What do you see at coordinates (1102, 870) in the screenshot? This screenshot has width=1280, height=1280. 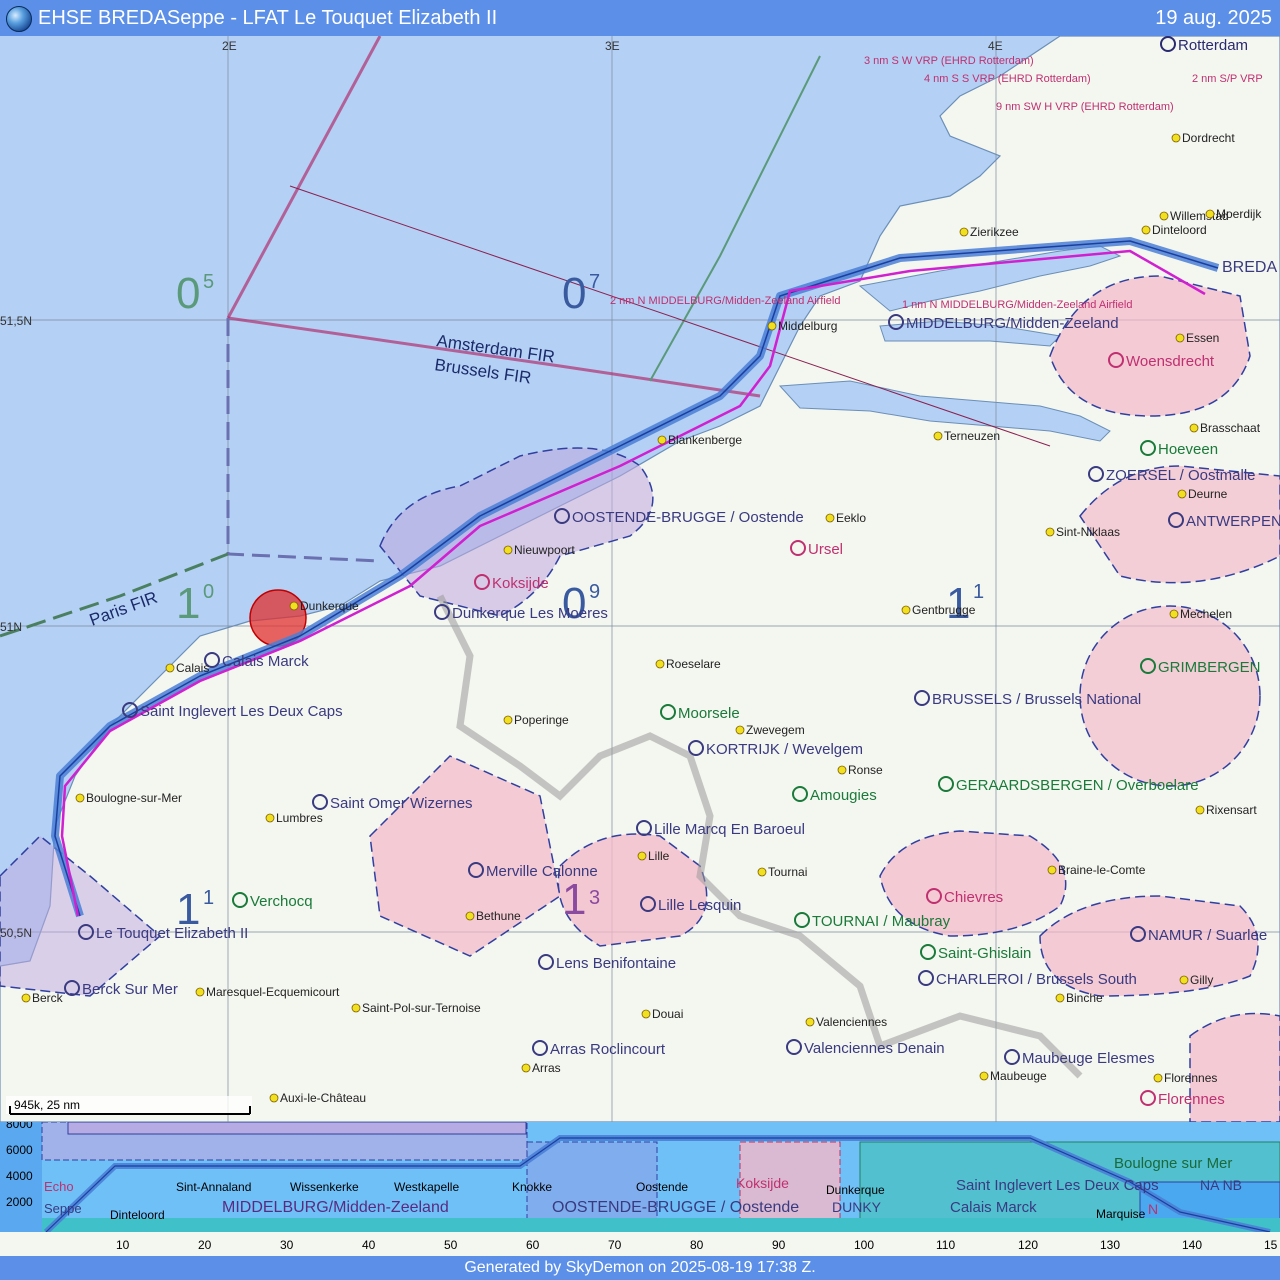 I see `town-label: Braine-le-Comte` at bounding box center [1102, 870].